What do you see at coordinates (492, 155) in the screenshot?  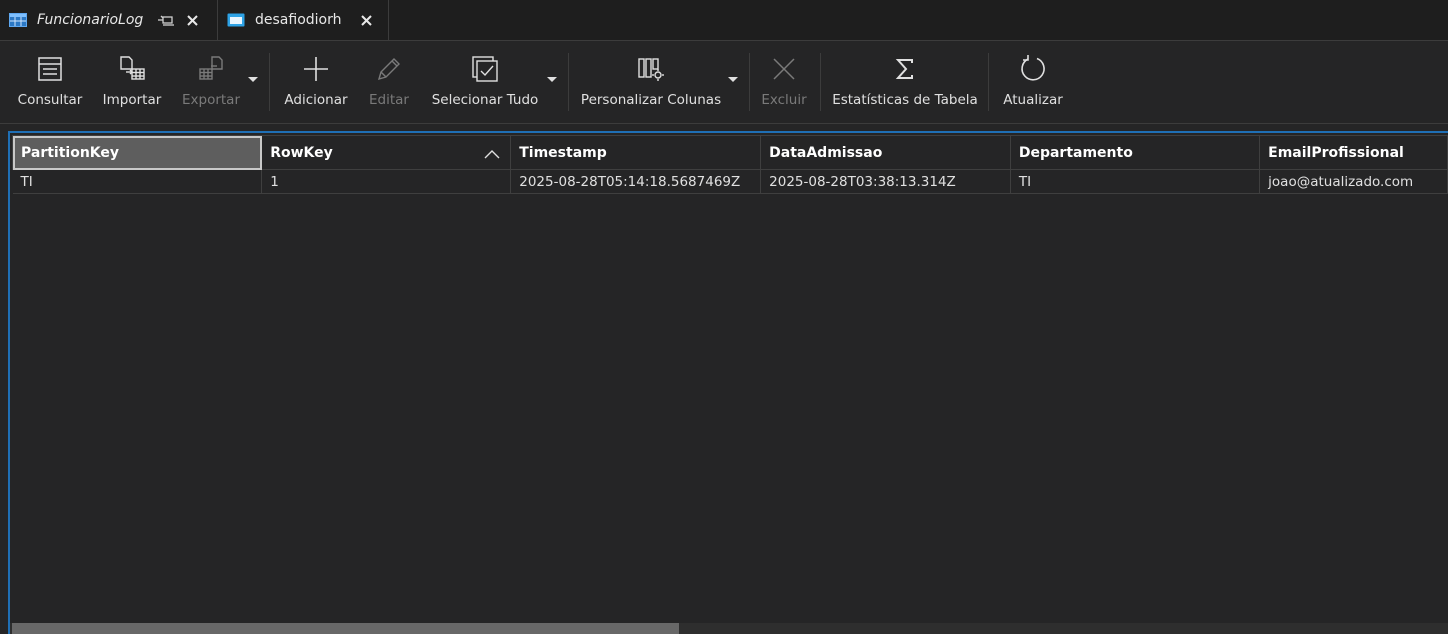 I see `sort-ascending-icon` at bounding box center [492, 155].